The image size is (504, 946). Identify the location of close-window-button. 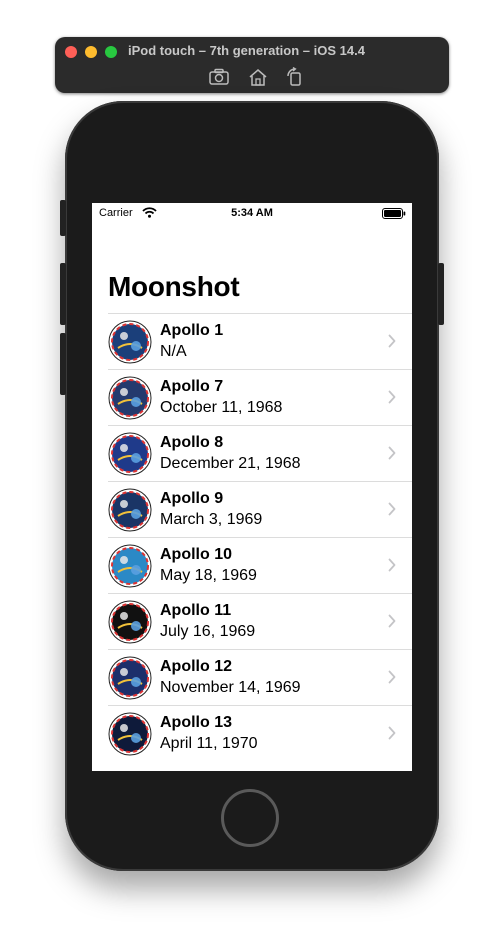
(71, 52).